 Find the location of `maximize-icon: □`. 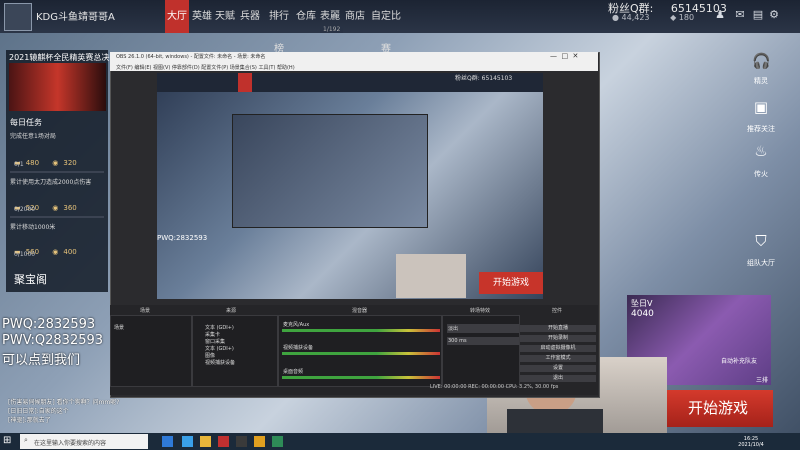

maximize-icon: □ is located at coordinates (564, 56).